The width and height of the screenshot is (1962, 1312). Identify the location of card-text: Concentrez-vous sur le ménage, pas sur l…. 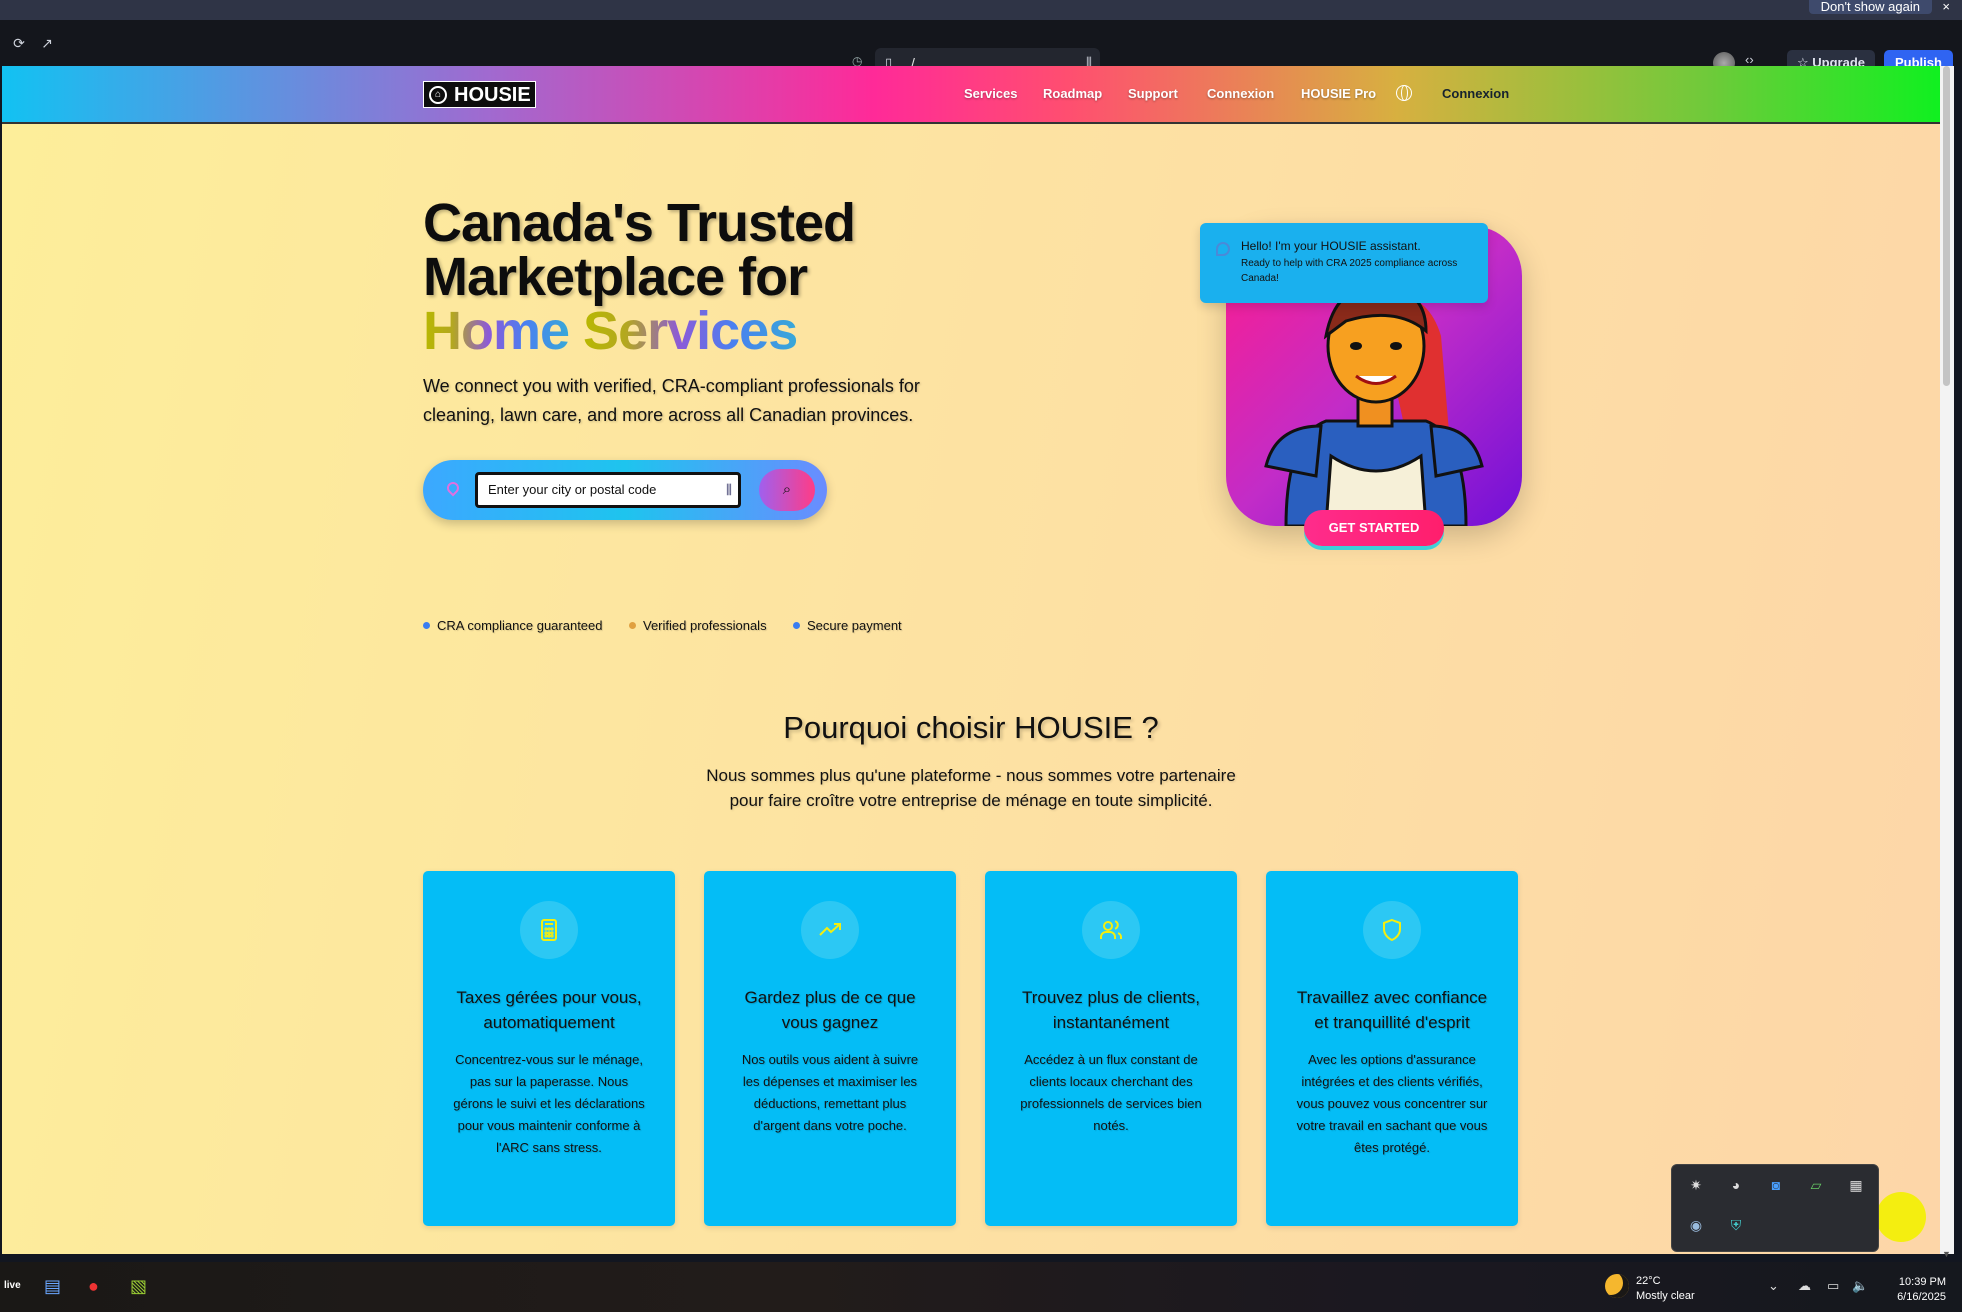
(549, 1103).